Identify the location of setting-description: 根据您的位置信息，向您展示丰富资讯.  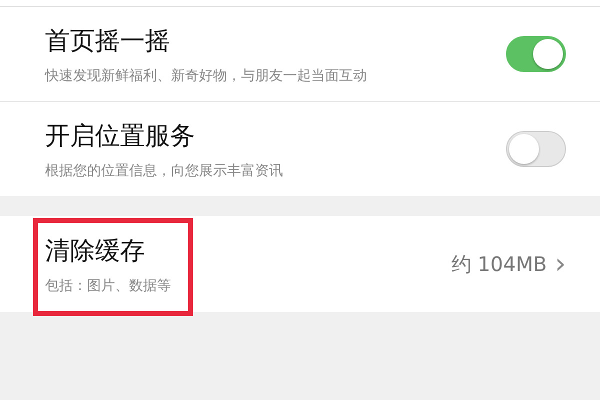
(164, 171).